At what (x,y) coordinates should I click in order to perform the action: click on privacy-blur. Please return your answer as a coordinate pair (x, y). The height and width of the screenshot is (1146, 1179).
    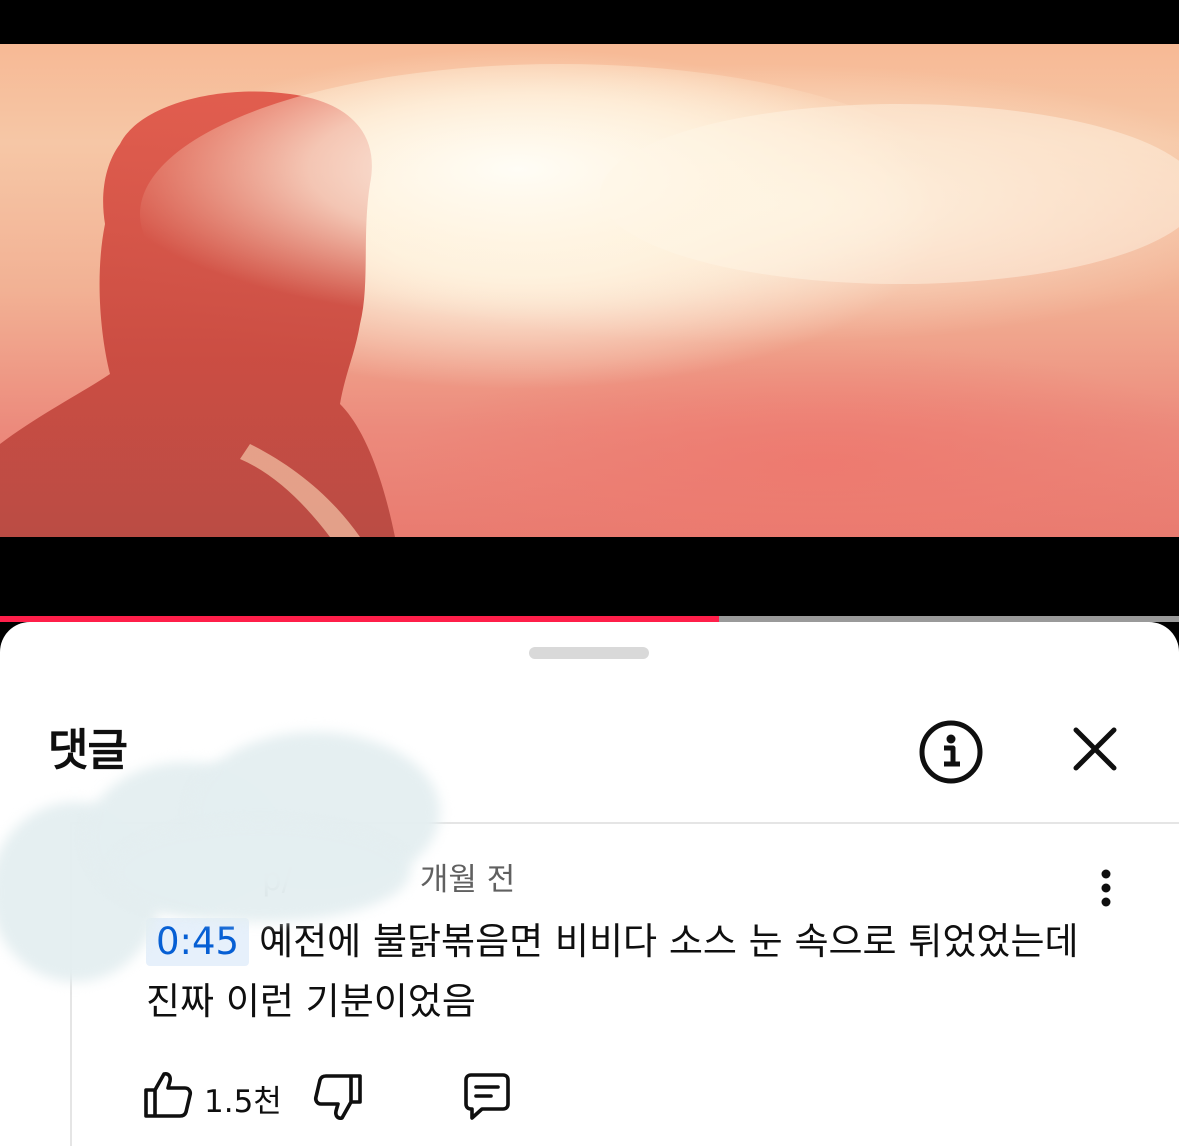
    Looking at the image, I should click on (260, 872).